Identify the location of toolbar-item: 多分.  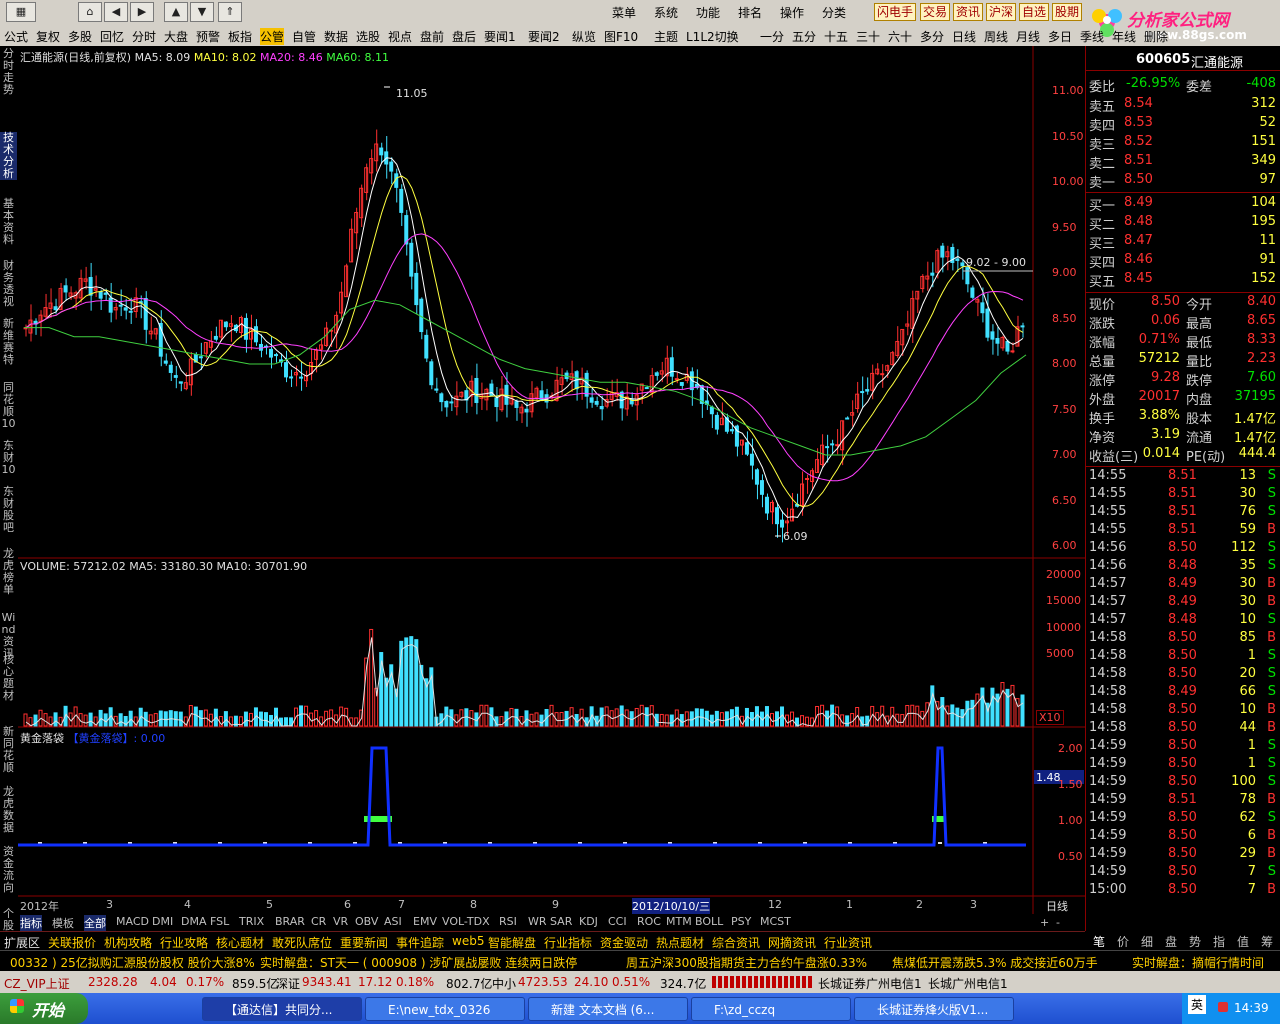
(932, 36).